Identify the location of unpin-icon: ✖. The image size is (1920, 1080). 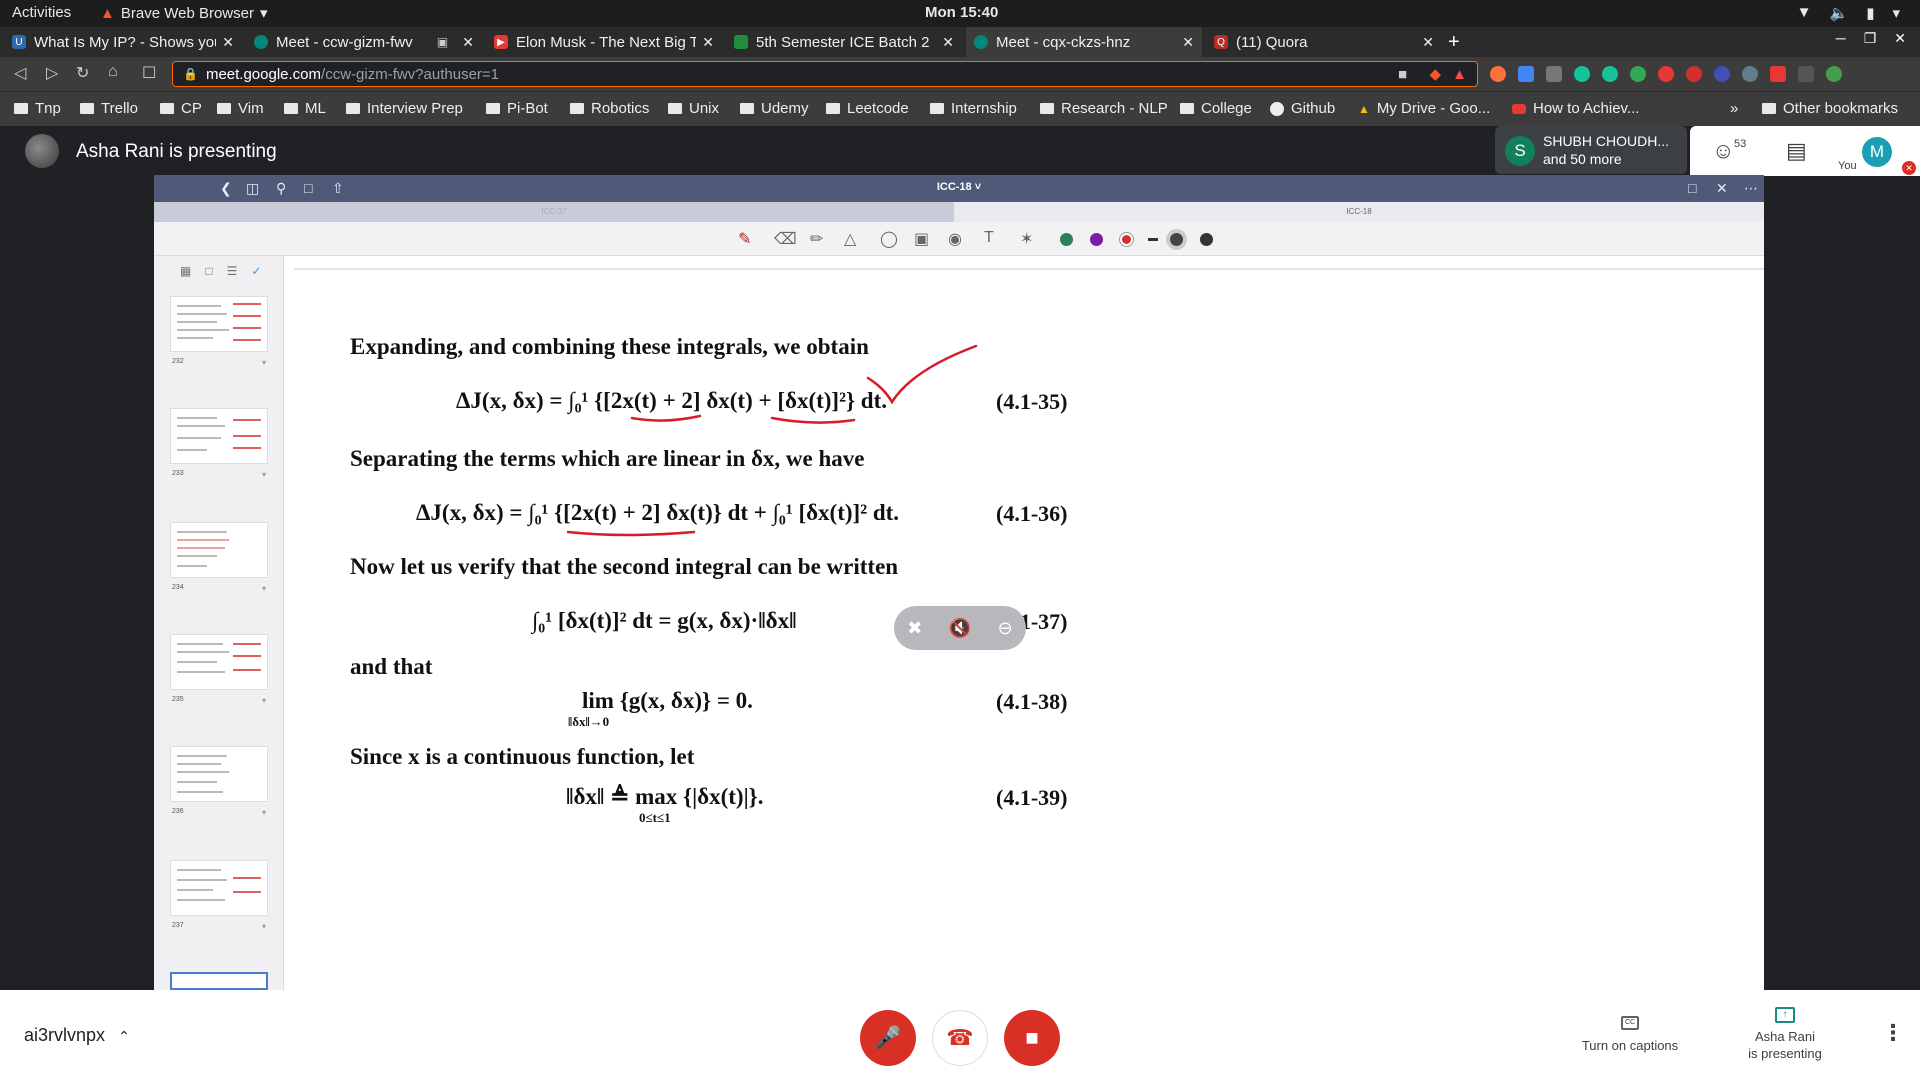
(914, 628).